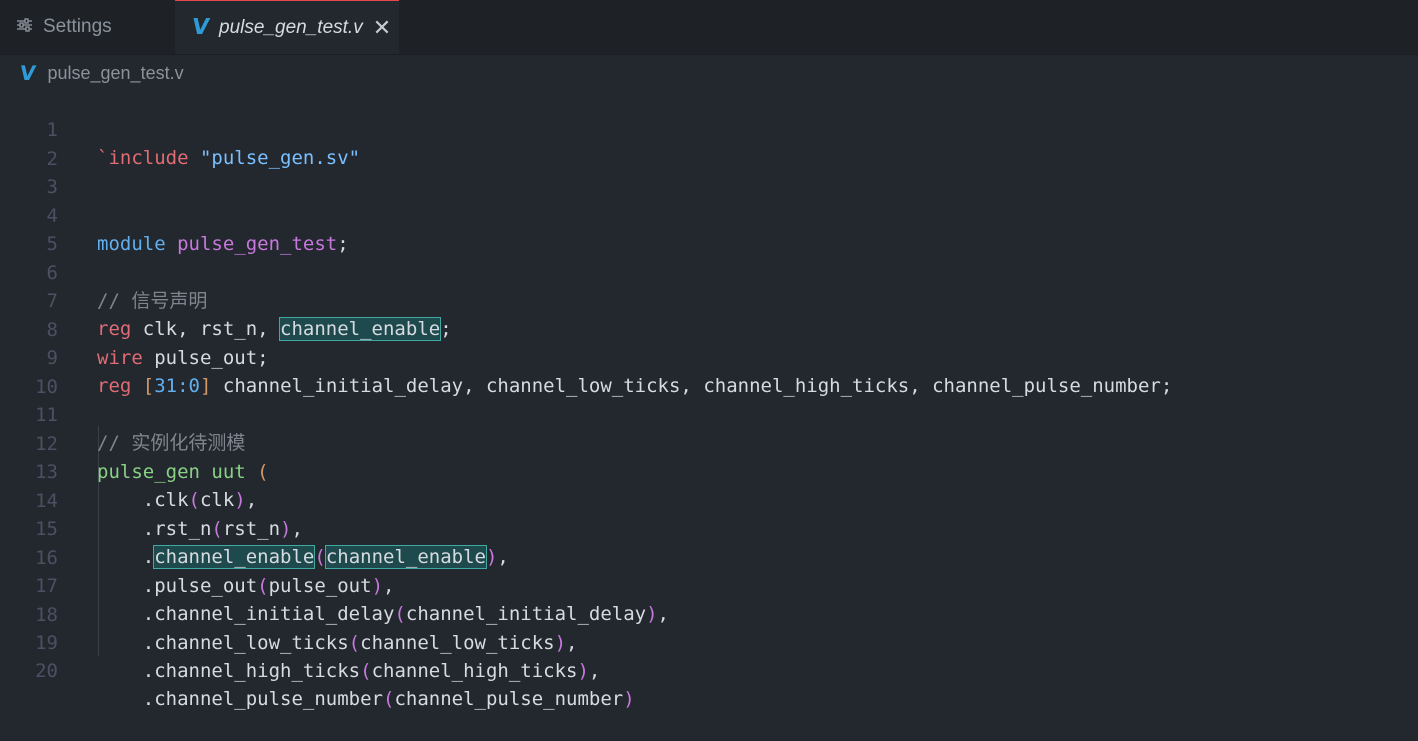 The image size is (1418, 741). I want to click on code-line-7: 7 reg clk, rst_n, channel_enable;, so click(709, 300).